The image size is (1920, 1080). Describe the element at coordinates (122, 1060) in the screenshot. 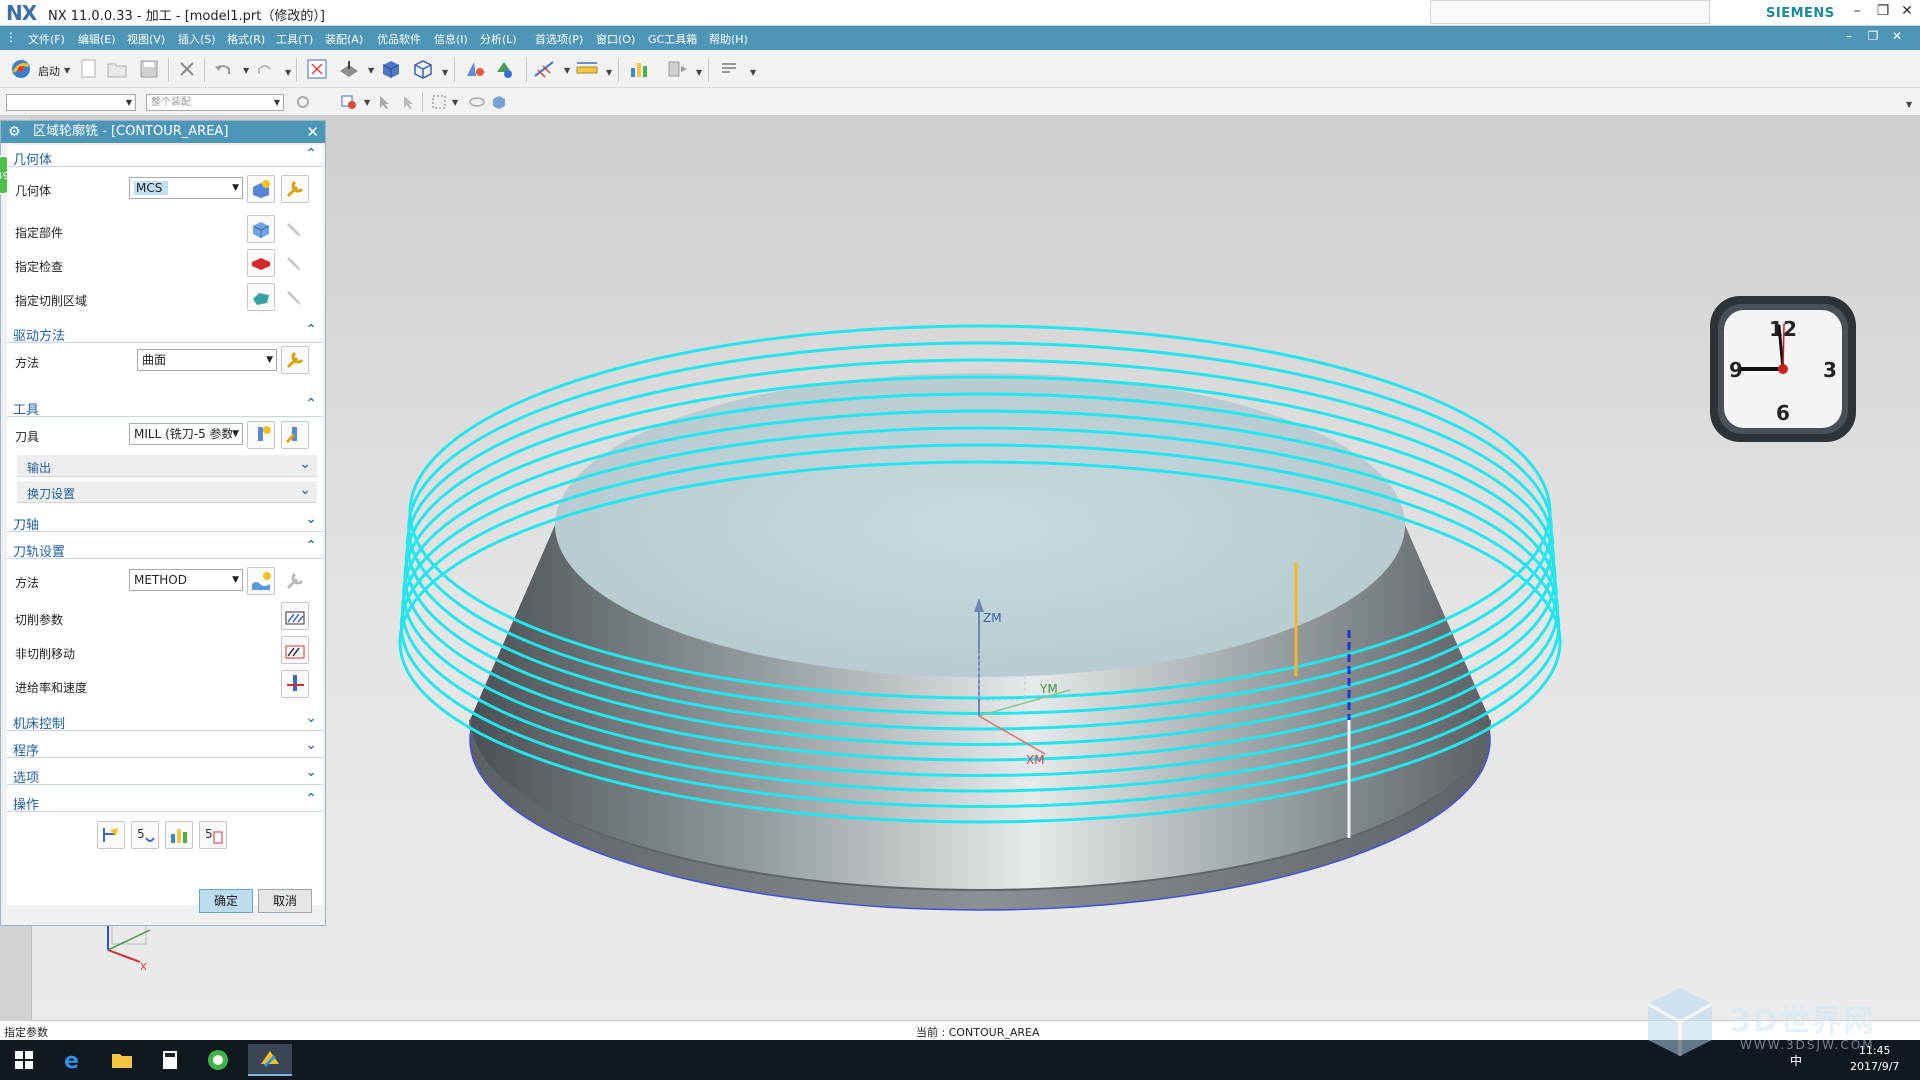

I see `file-explorer-icon` at that location.